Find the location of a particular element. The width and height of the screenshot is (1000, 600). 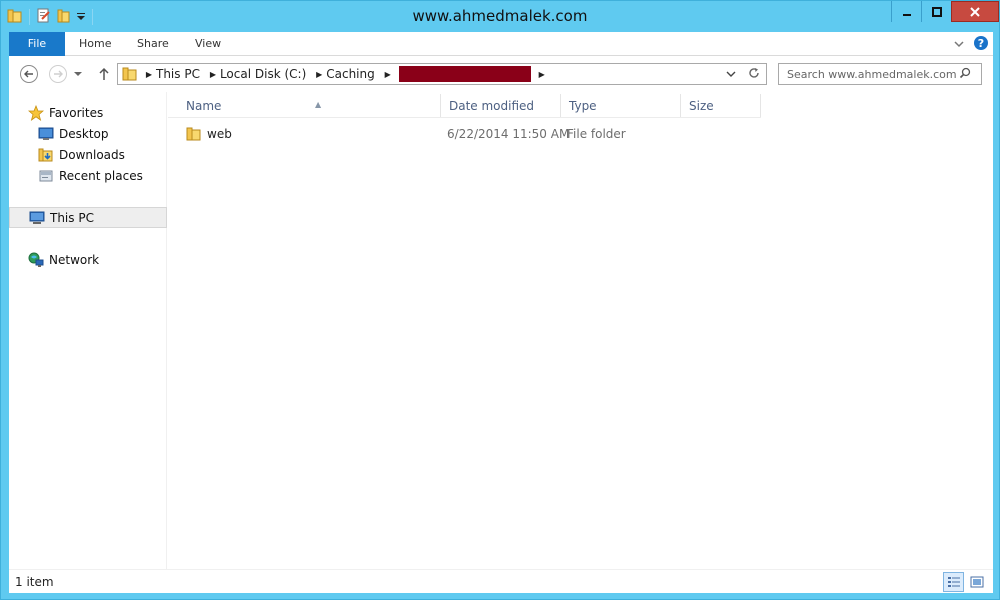

nav-item-label: Recent places is located at coordinates (101, 175).